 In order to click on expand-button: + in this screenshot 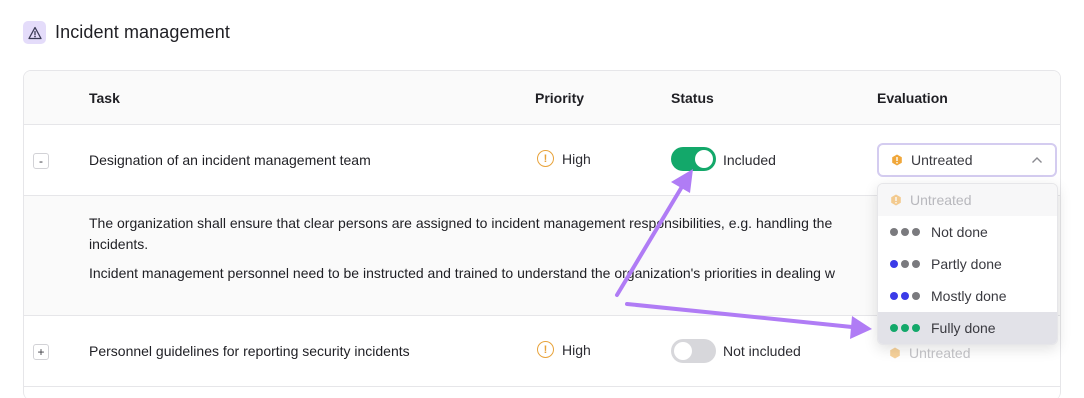, I will do `click(41, 352)`.